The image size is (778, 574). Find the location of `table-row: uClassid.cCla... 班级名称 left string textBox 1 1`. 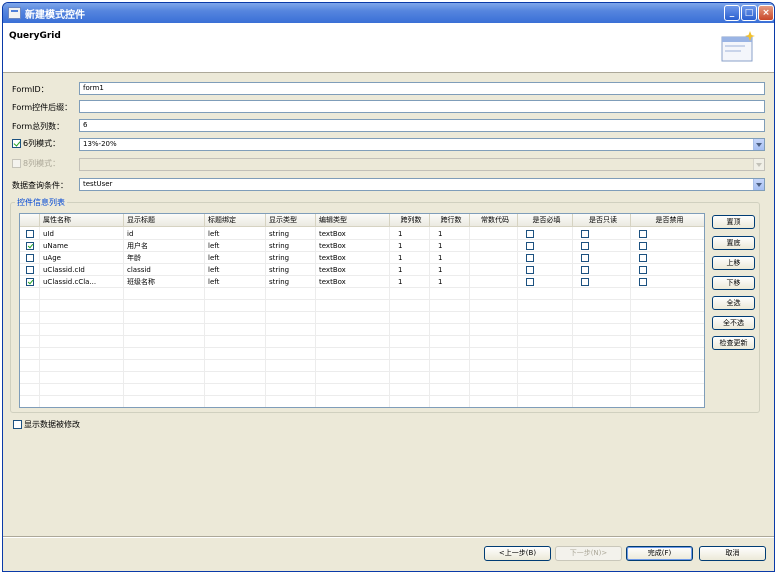

table-row: uClassid.cCla... 班级名称 left string textBox 1 1 is located at coordinates (362, 282).